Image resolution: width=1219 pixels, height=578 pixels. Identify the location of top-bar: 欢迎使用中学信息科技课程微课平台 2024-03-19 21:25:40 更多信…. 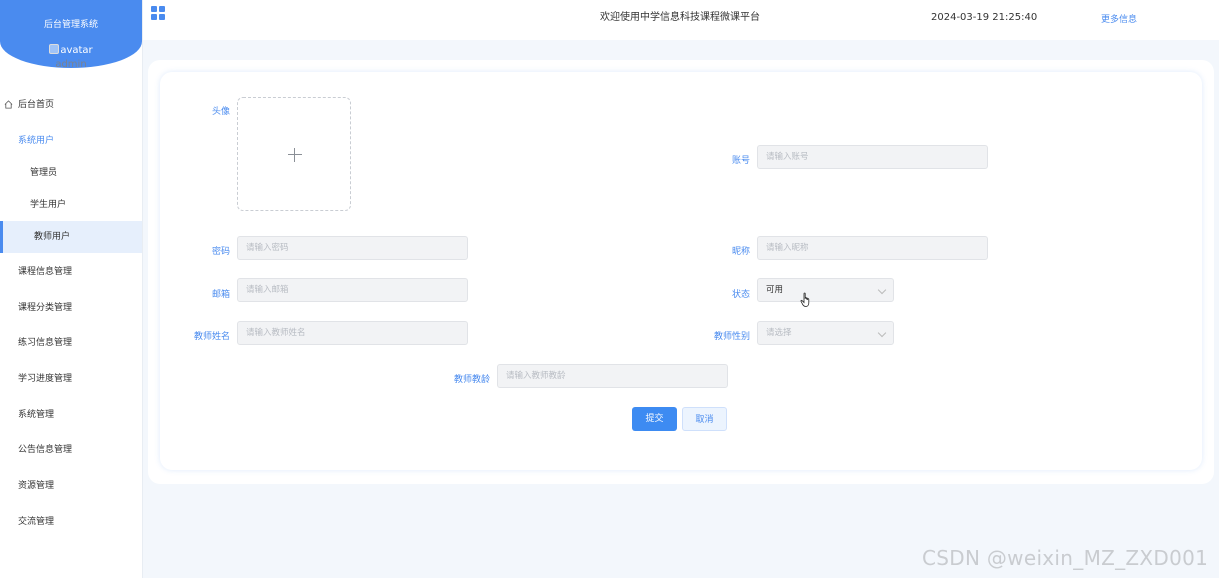
(681, 20).